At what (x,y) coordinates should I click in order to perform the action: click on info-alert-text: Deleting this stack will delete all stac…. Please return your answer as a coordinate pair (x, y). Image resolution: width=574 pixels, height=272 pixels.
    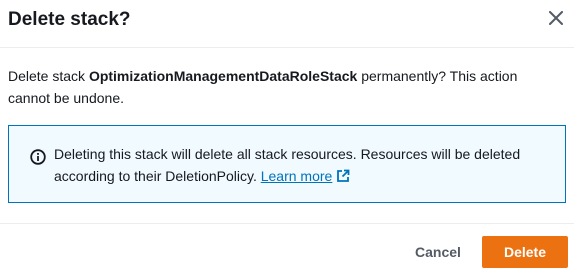
    Looking at the image, I should click on (299, 165).